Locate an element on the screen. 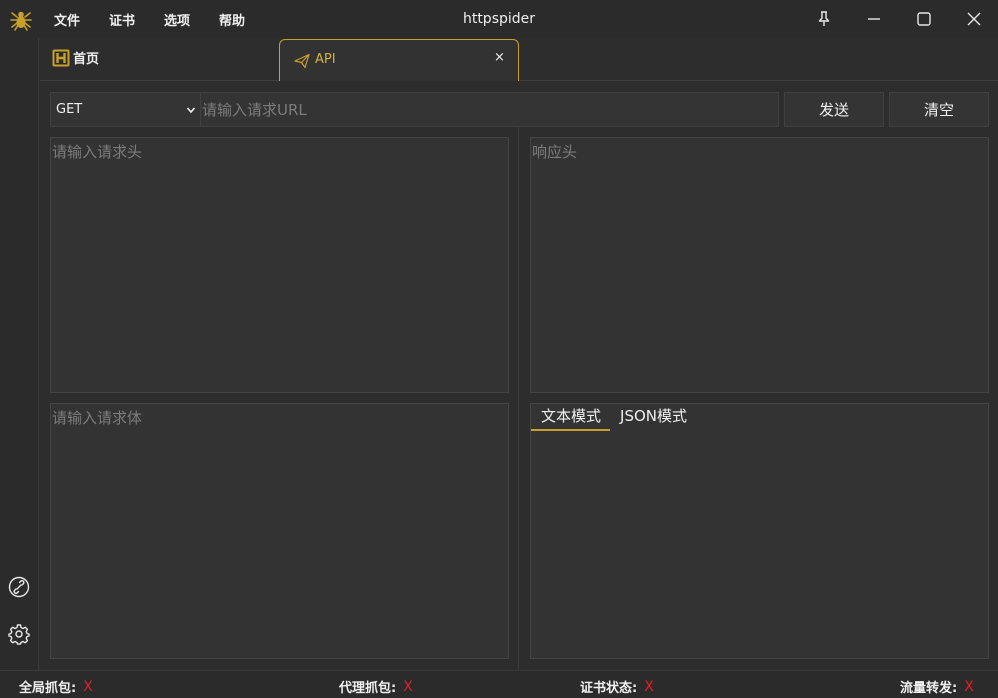 This screenshot has height=698, width=998. tab-home-label: 首页 is located at coordinates (86, 59).